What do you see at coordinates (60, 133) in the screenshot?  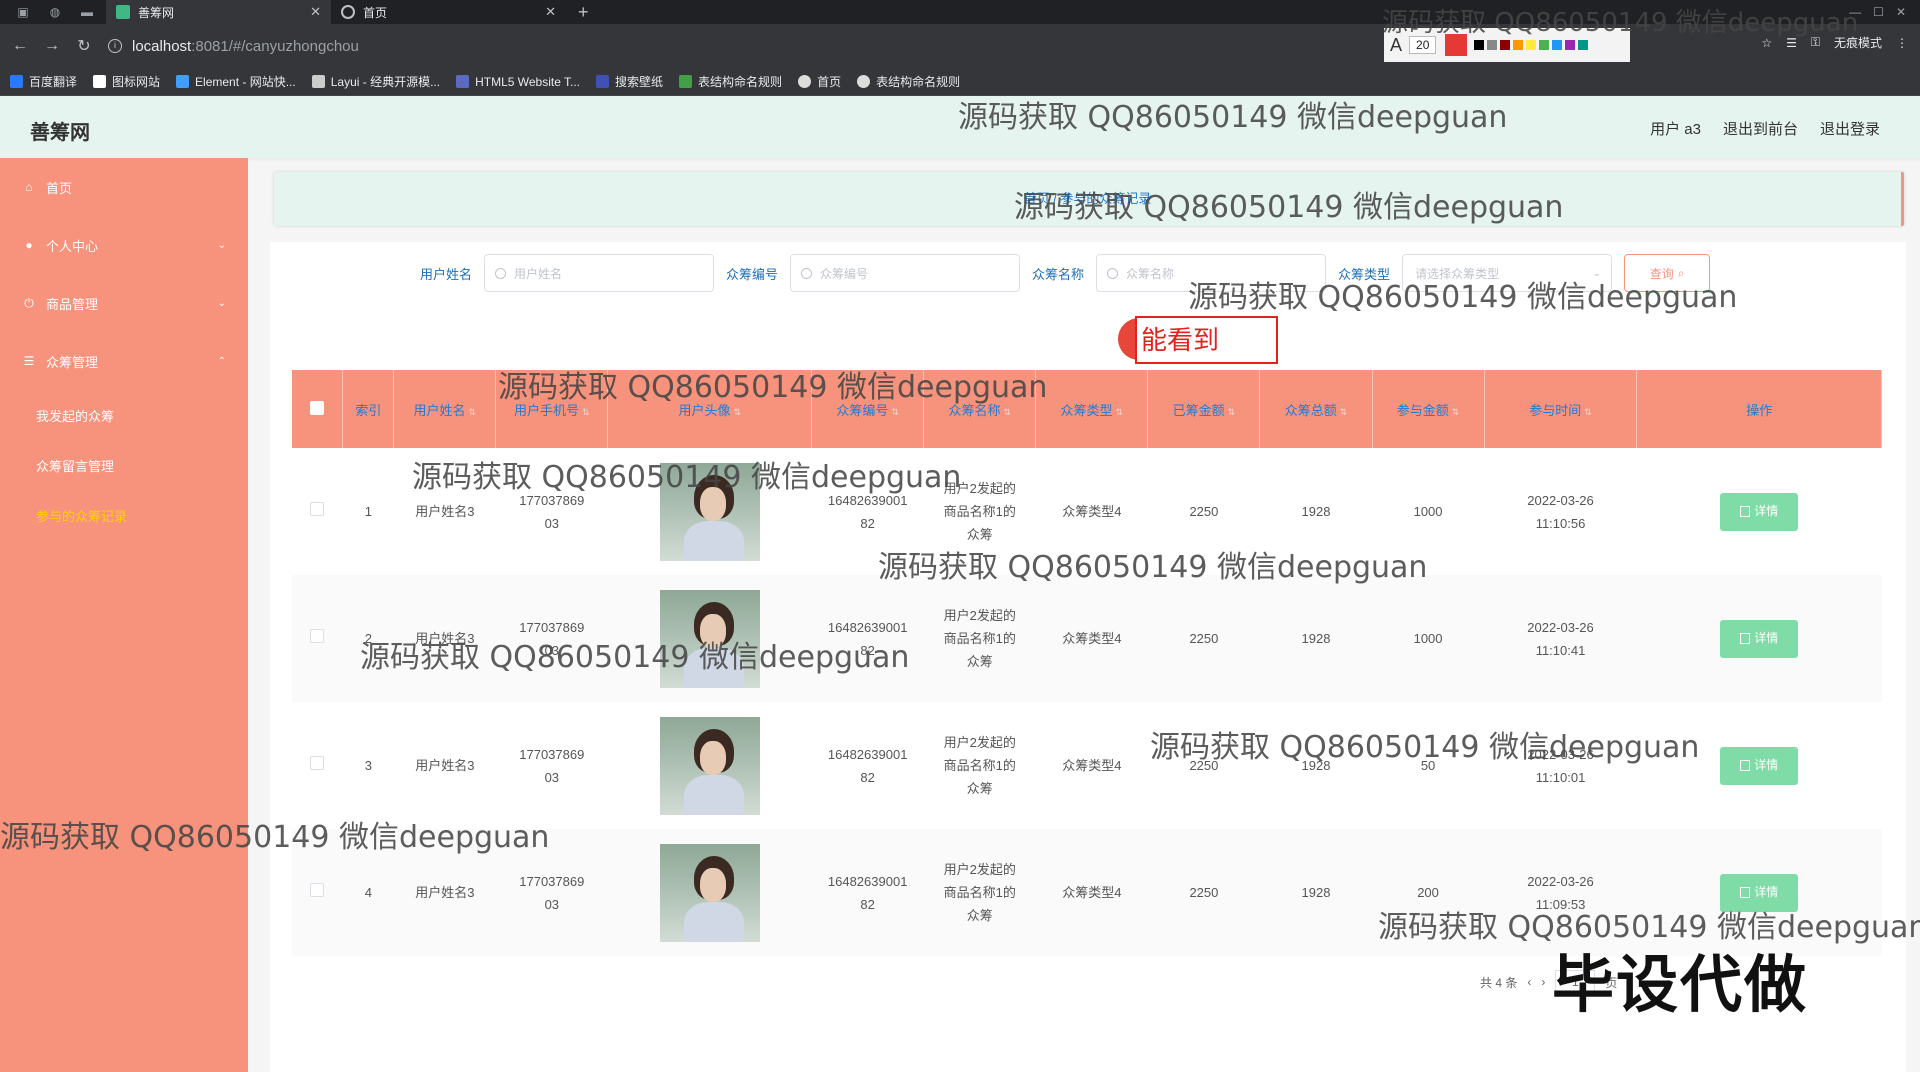 I see `brand-title: 善筹网` at bounding box center [60, 133].